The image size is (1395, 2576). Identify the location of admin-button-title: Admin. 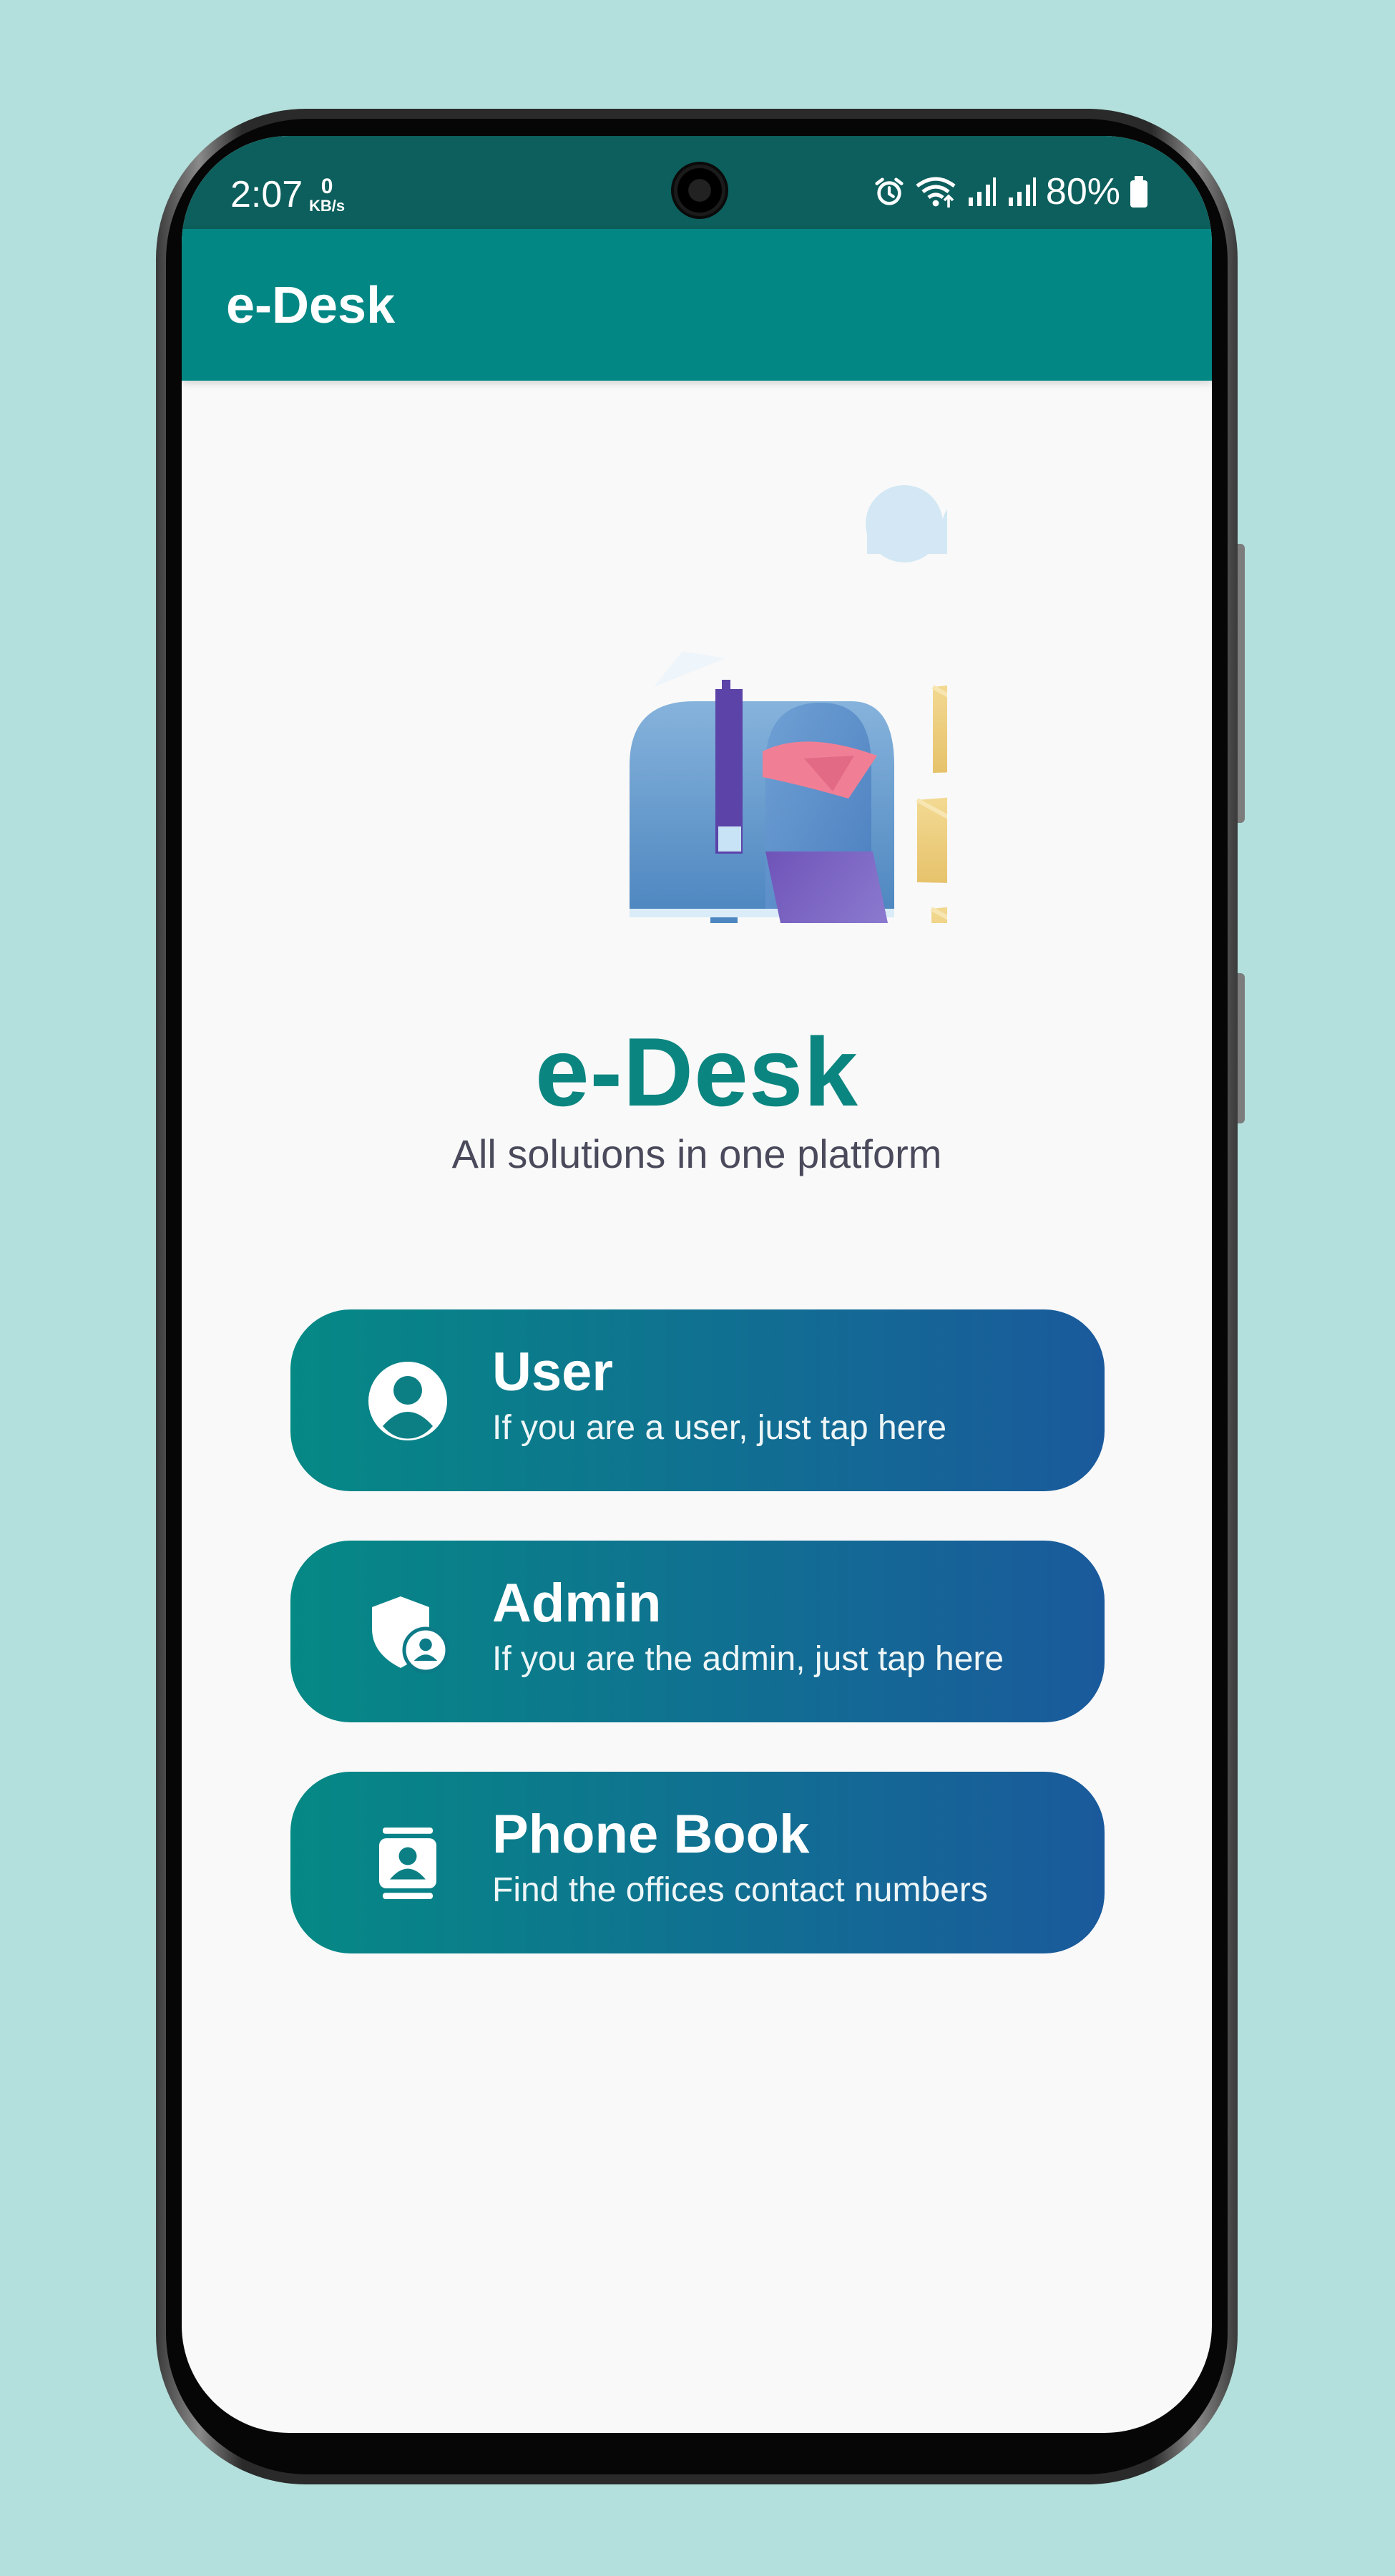
(577, 1603).